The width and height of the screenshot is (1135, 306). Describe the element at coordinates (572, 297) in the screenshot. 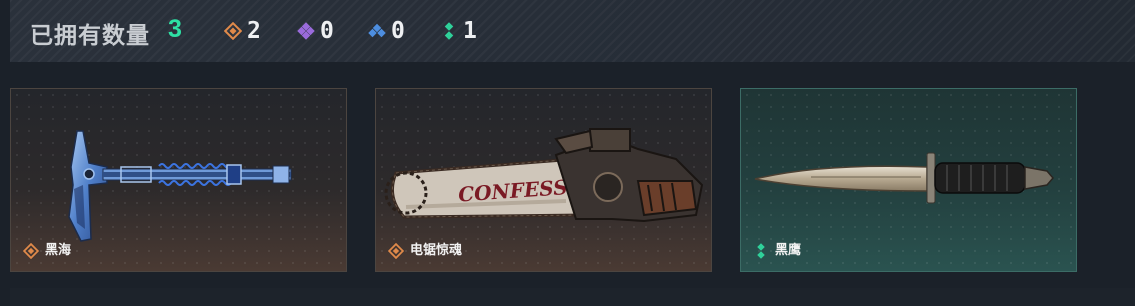

I see `bottom-strip` at that location.